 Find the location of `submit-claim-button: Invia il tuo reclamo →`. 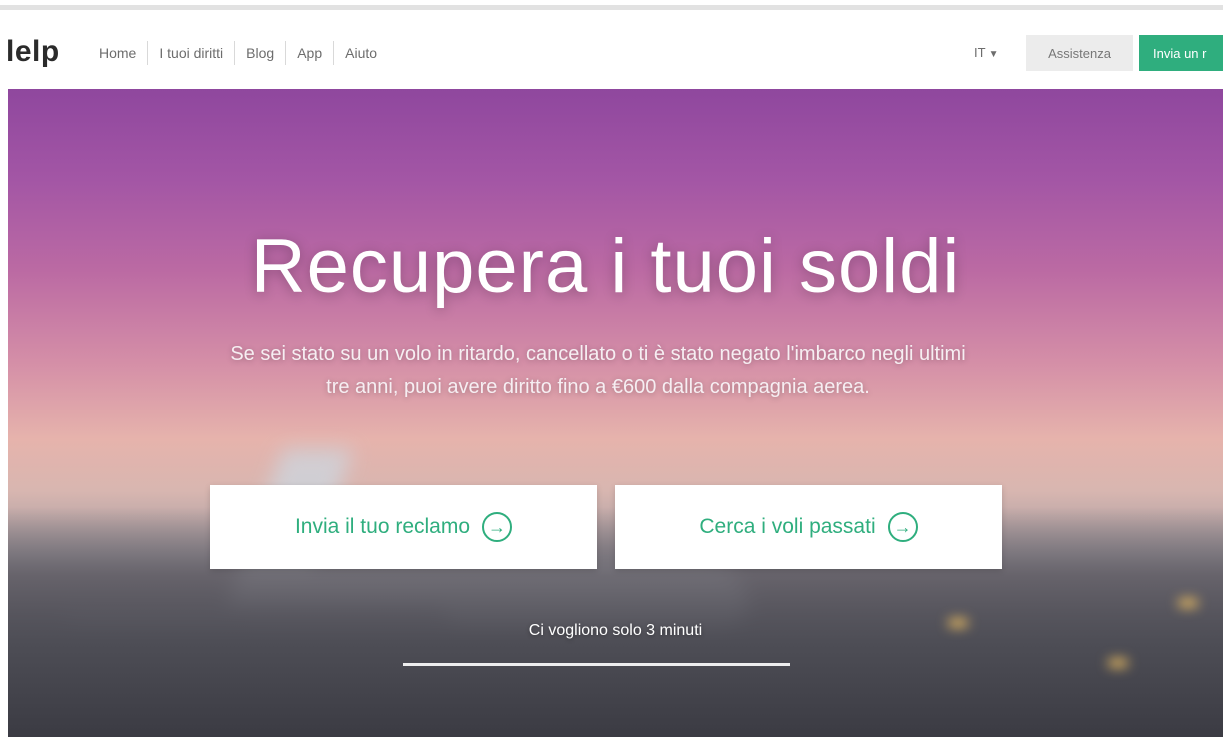

submit-claim-button: Invia il tuo reclamo → is located at coordinates (403, 527).